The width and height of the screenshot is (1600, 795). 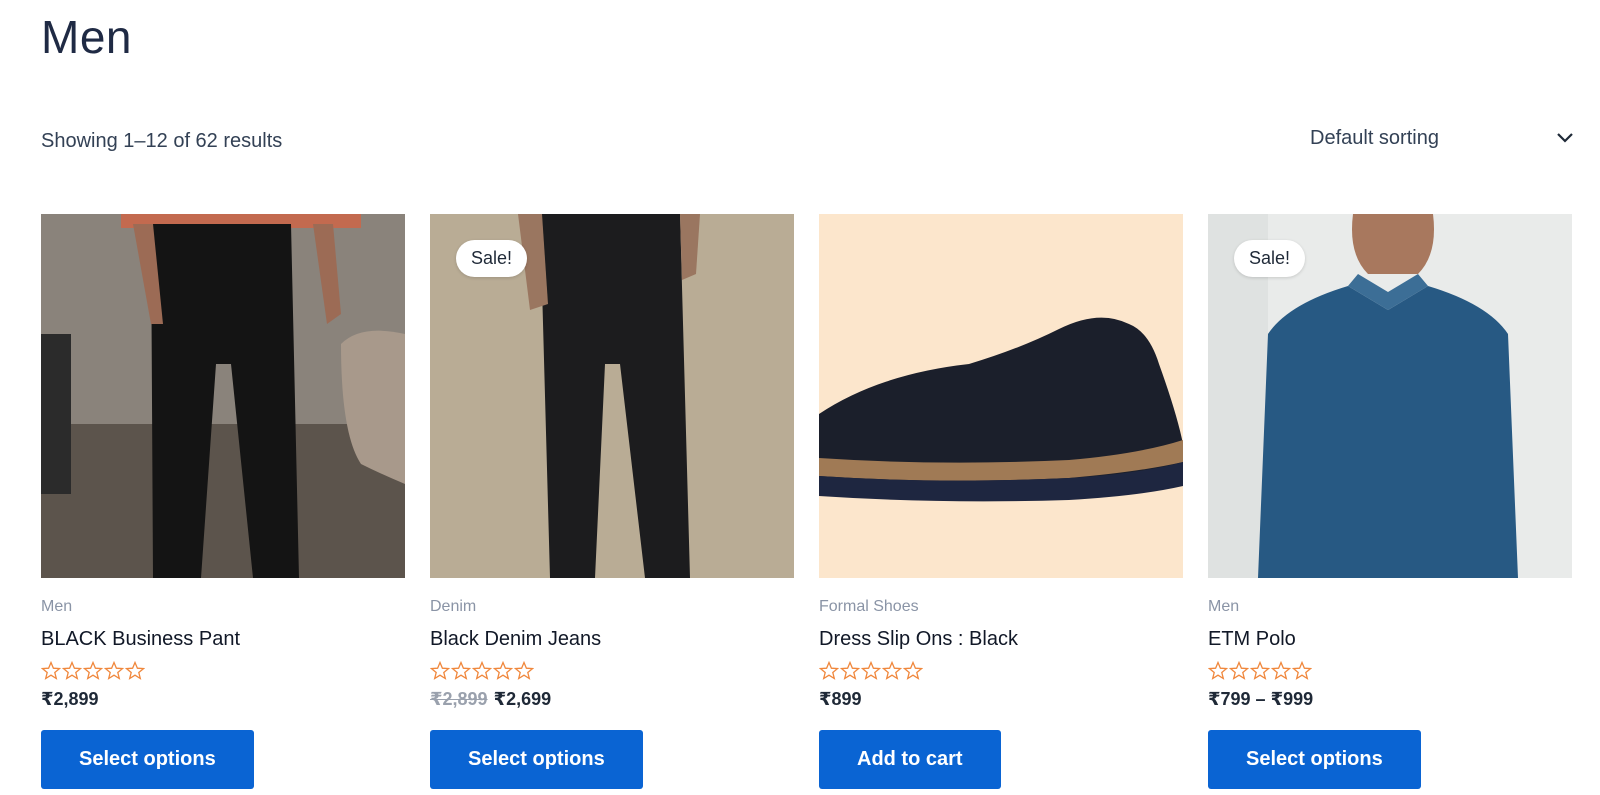 What do you see at coordinates (1001, 699) in the screenshot?
I see `product-price: ₹899` at bounding box center [1001, 699].